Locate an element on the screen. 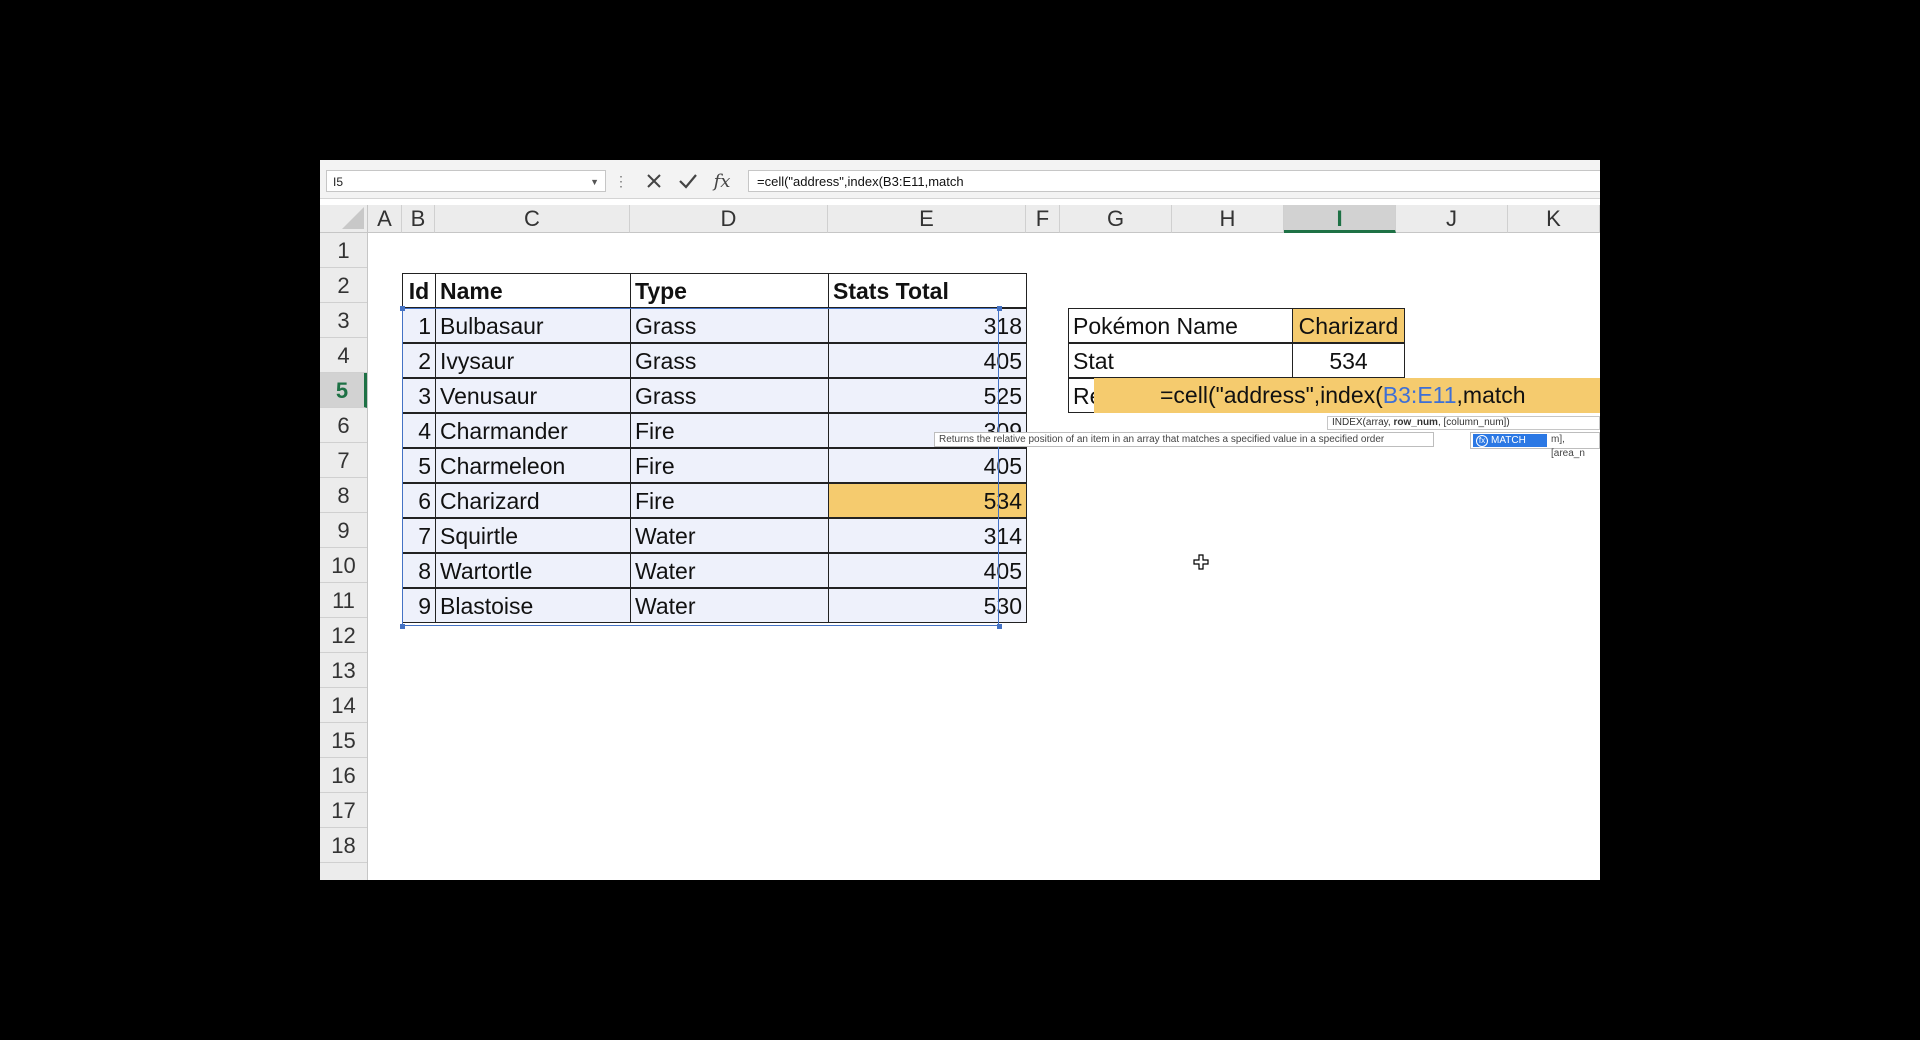 The height and width of the screenshot is (1040, 1920). column-header-j: J is located at coordinates (1452, 219).